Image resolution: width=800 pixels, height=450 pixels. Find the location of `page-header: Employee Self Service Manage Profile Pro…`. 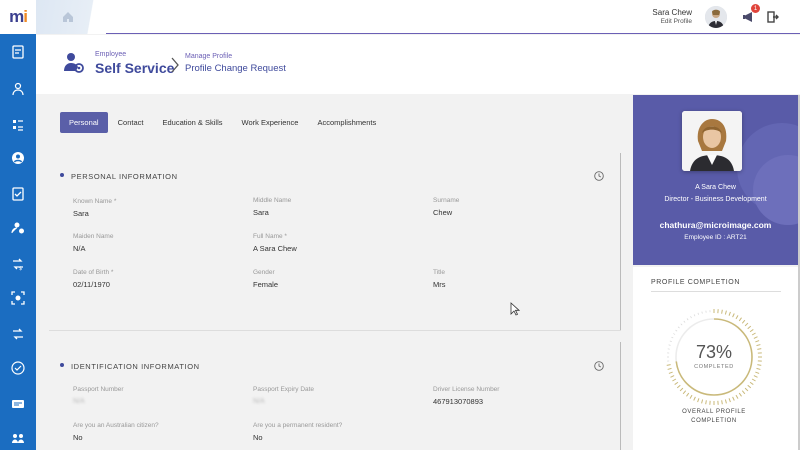

page-header: Employee Self Service Manage Profile Pro… is located at coordinates (418, 64).